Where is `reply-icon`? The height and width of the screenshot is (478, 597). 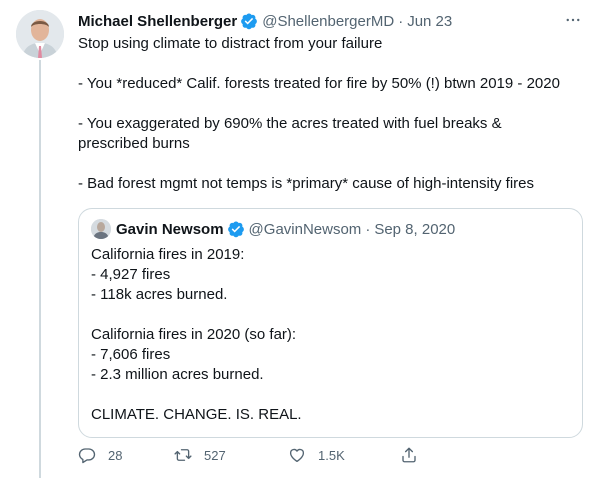 reply-icon is located at coordinates (87, 456).